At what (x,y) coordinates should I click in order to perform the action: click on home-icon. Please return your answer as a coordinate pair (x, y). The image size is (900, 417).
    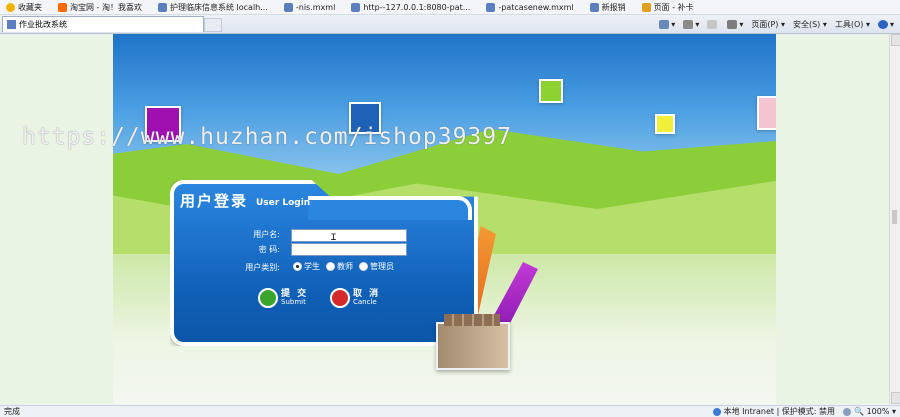
    Looking at the image, I should click on (664, 24).